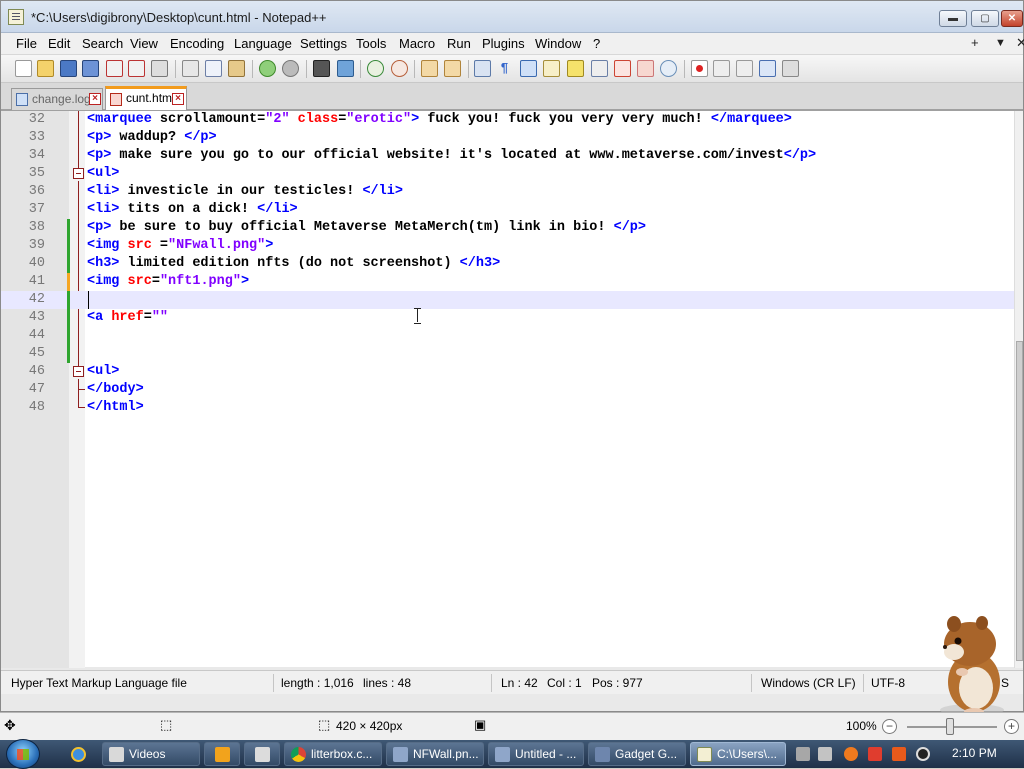 This screenshot has width=1024, height=769. I want to click on zoom-in-icon, so click(375, 68).